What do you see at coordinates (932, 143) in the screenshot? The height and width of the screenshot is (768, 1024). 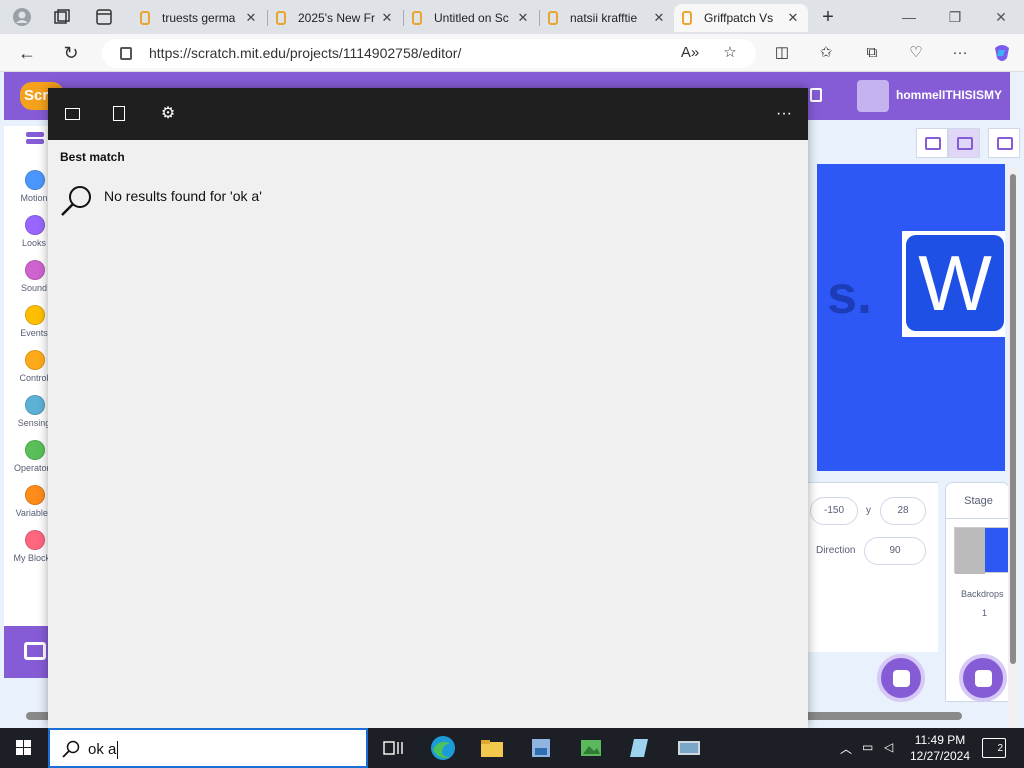 I see `small-stage-button` at bounding box center [932, 143].